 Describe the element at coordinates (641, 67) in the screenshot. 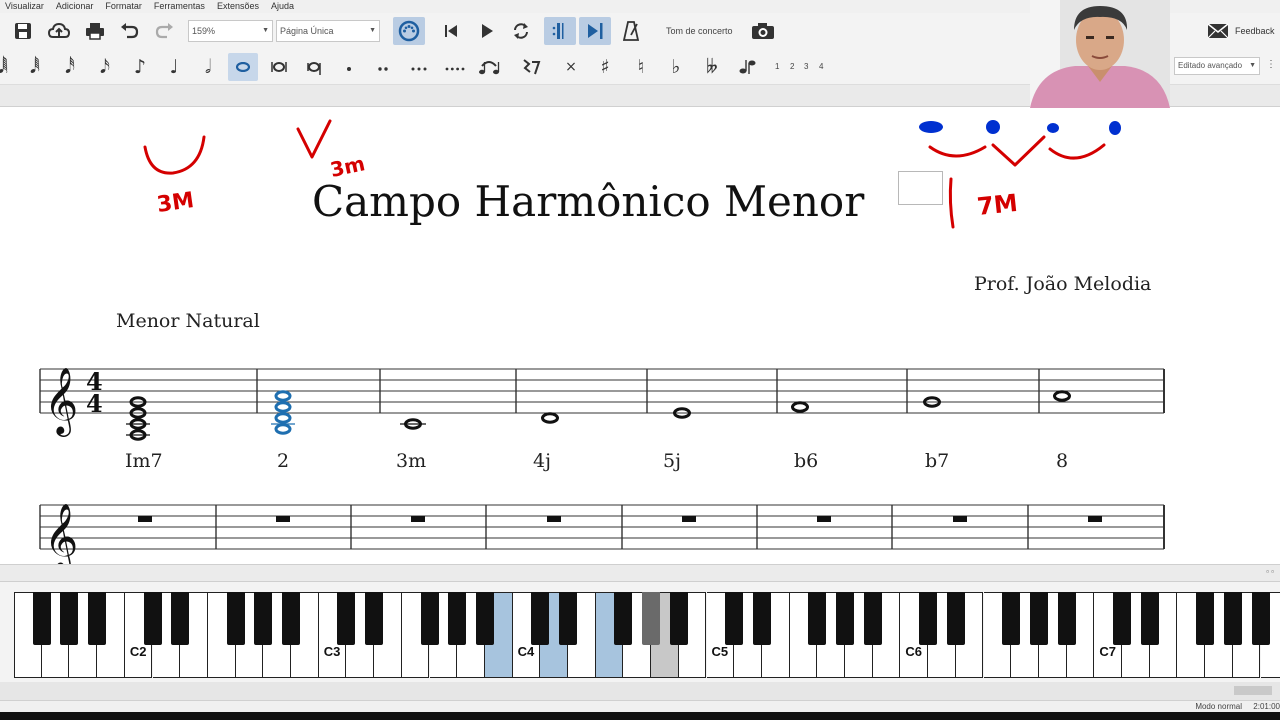

I see `natural-icon: ♮` at that location.